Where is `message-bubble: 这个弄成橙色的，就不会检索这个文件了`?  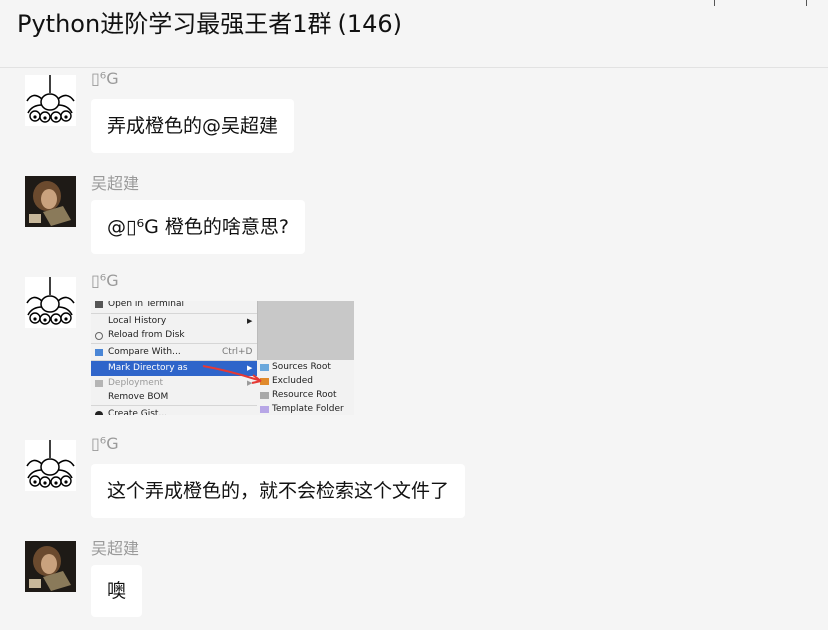 message-bubble: 这个弄成橙色的，就不会检索这个文件了 is located at coordinates (278, 491).